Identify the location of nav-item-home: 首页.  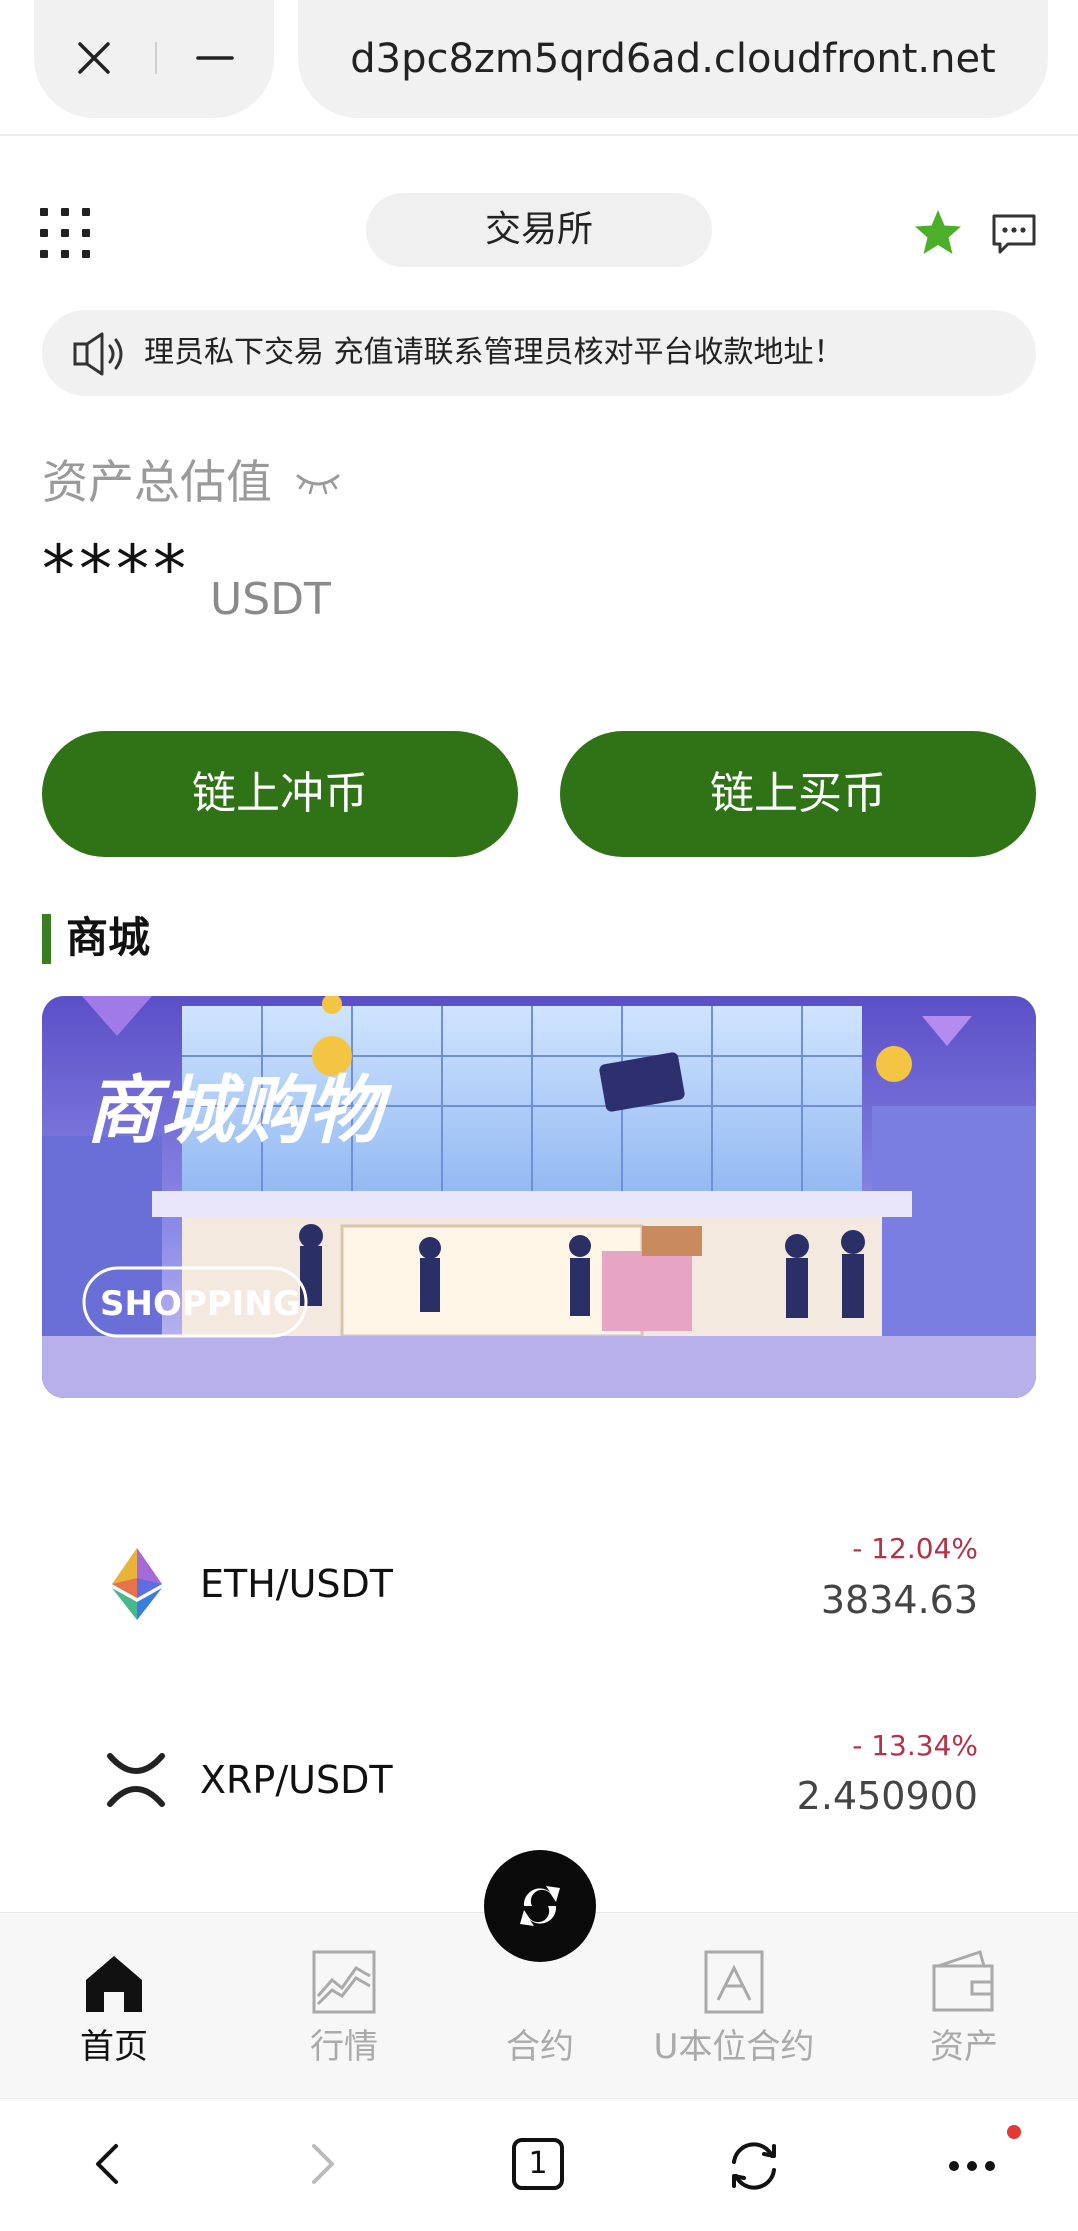
(114, 2010).